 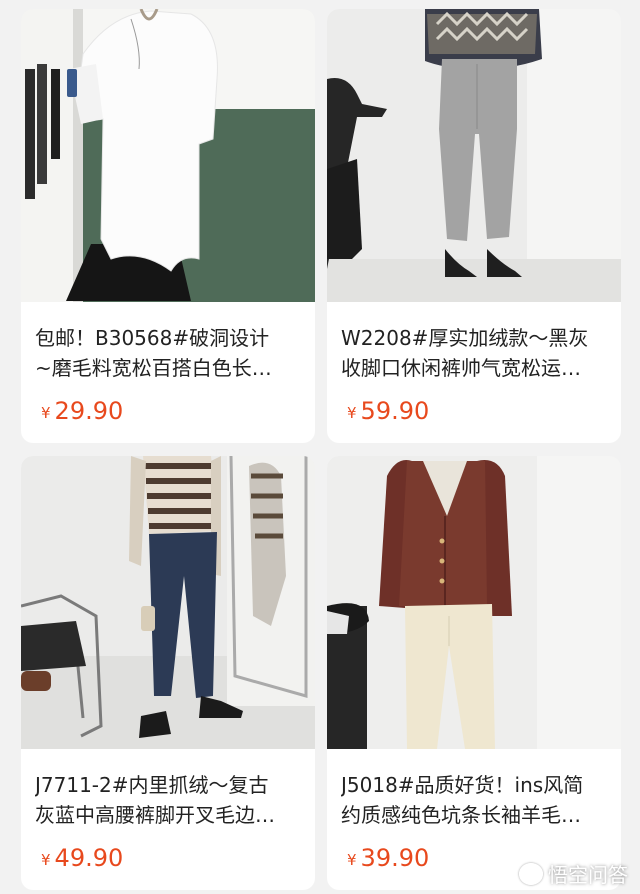 What do you see at coordinates (588, 875) in the screenshot?
I see `watermark-text: 悟空问答` at bounding box center [588, 875].